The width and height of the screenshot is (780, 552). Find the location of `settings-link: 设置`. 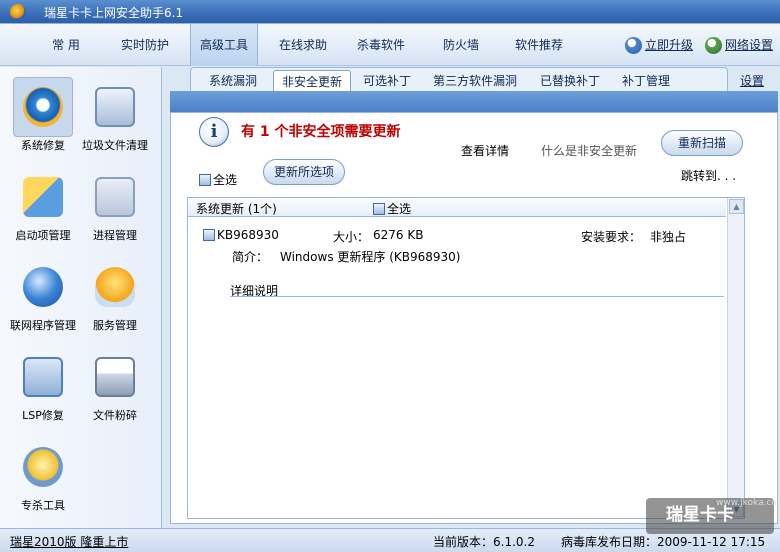

settings-link: 设置 is located at coordinates (752, 80).